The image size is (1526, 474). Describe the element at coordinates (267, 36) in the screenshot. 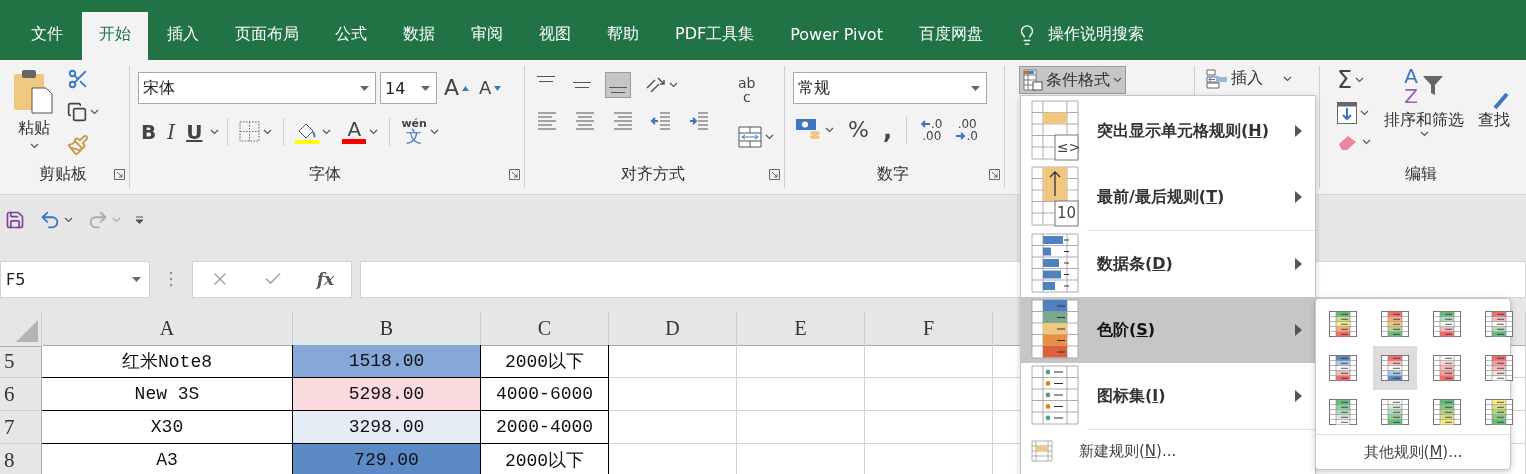

I see `ribbon-tab: 页面布局` at that location.